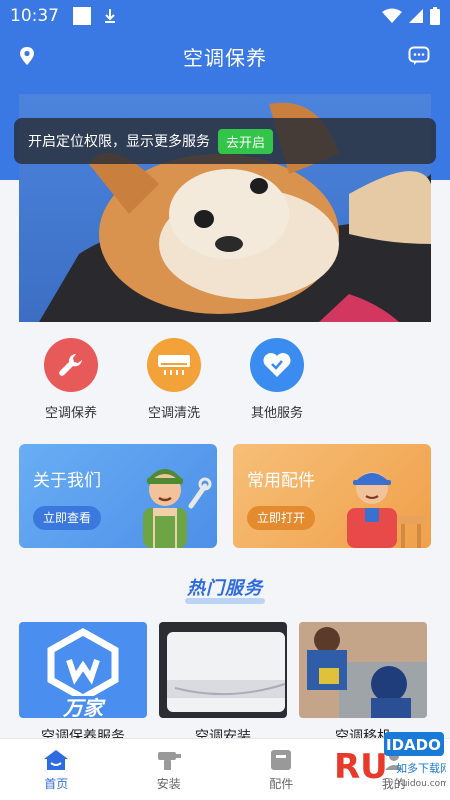  I want to click on status-bar: 10:37, so click(225, 16).